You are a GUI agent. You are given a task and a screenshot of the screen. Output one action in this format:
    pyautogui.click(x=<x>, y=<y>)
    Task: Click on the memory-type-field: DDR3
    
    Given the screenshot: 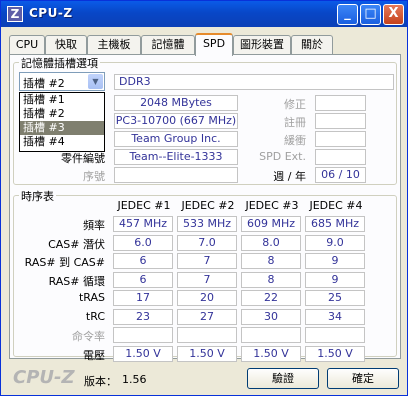 What is the action you would take?
    pyautogui.click(x=254, y=82)
    